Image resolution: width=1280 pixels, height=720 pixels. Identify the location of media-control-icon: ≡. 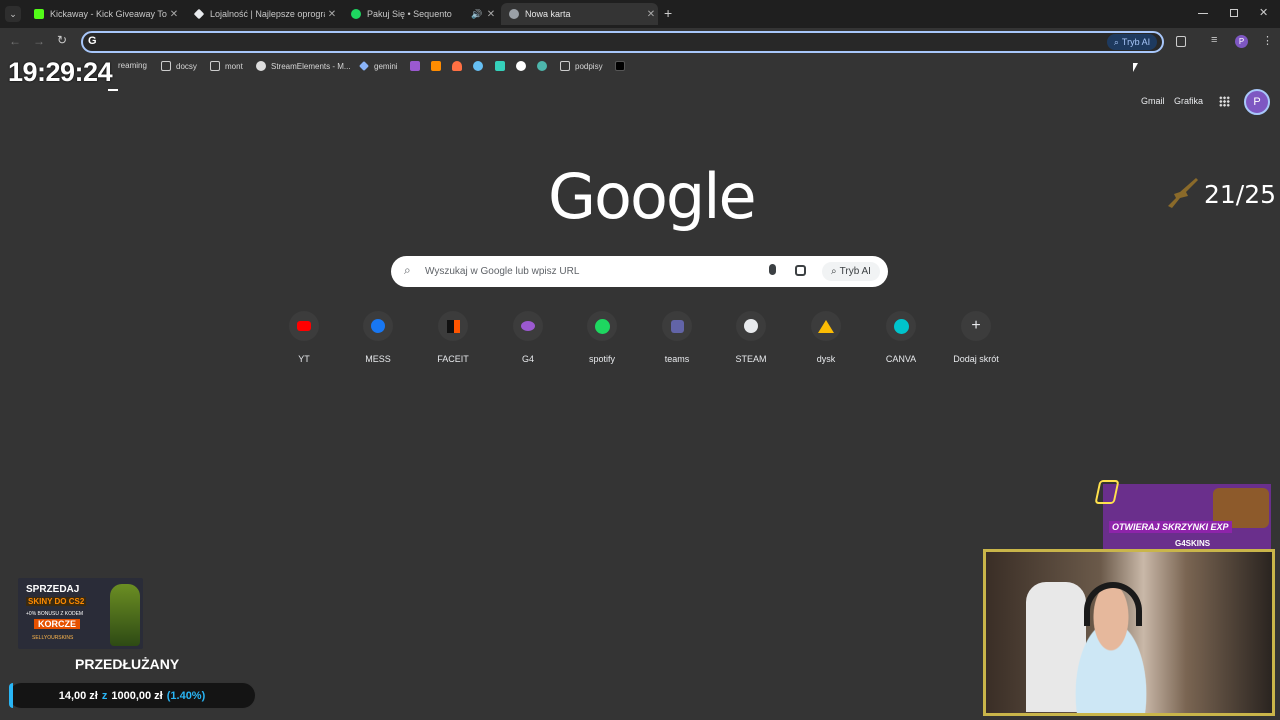
(1214, 40).